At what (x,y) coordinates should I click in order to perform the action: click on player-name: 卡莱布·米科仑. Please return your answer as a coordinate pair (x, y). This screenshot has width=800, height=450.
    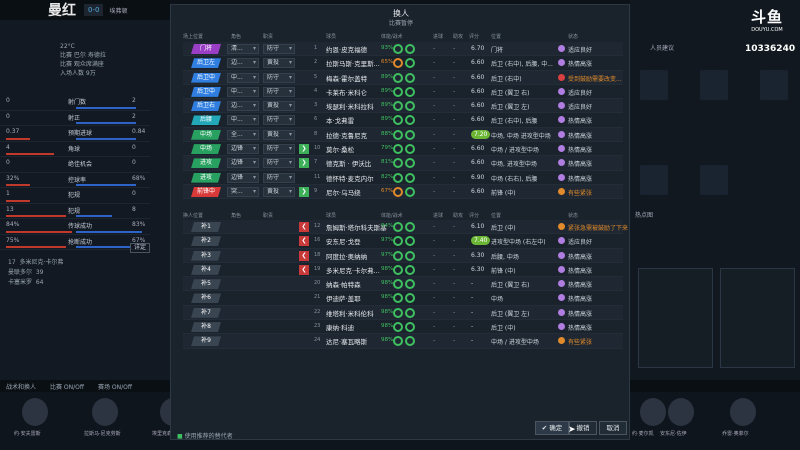
    Looking at the image, I should click on (346, 92).